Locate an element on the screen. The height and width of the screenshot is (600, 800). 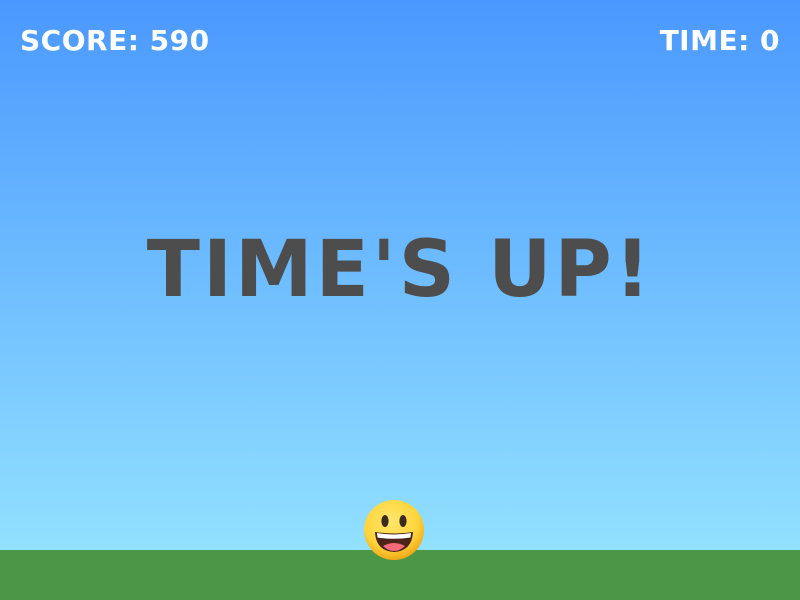
time-display: TIME: 0 is located at coordinates (719, 40).